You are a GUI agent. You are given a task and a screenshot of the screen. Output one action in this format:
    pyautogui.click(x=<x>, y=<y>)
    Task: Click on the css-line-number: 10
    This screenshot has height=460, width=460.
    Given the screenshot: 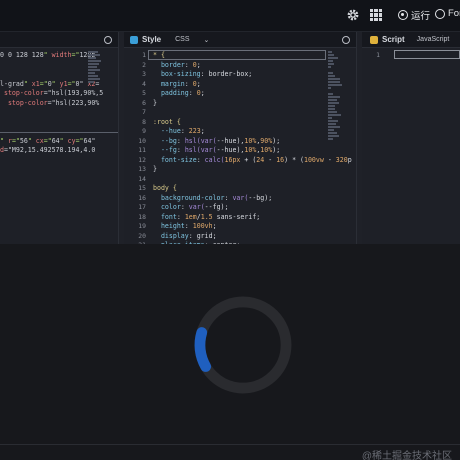 What is the action you would take?
    pyautogui.click(x=142, y=140)
    